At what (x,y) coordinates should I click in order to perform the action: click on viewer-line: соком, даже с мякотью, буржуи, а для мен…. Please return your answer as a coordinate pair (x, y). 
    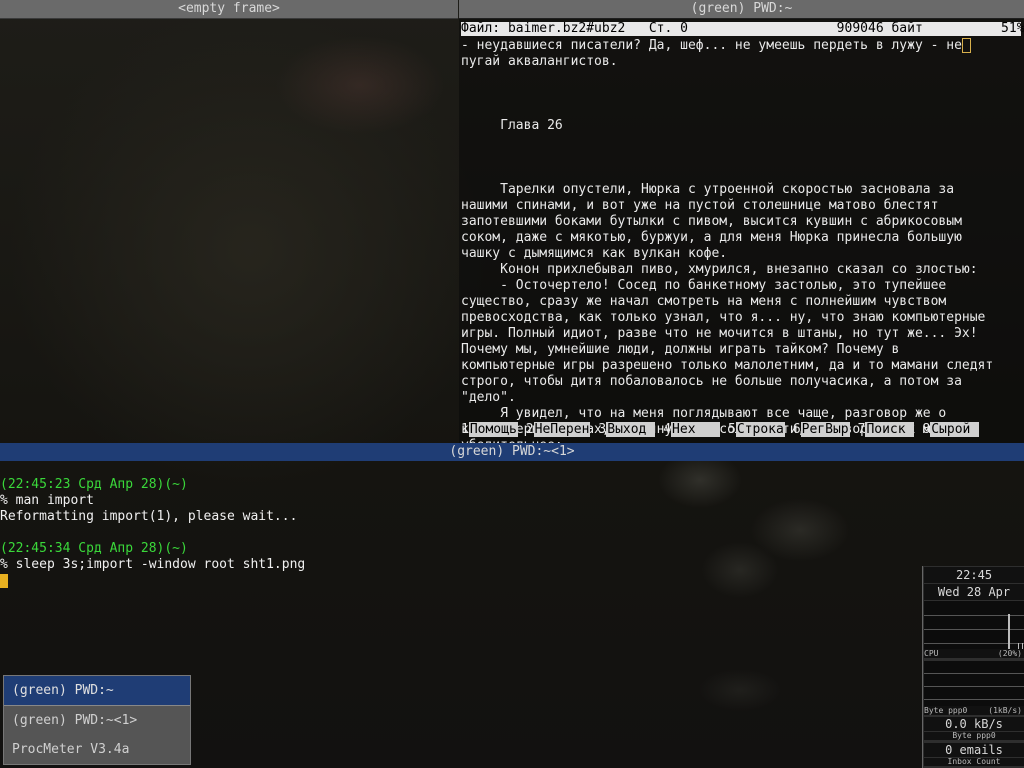
    Looking at the image, I should click on (711, 237).